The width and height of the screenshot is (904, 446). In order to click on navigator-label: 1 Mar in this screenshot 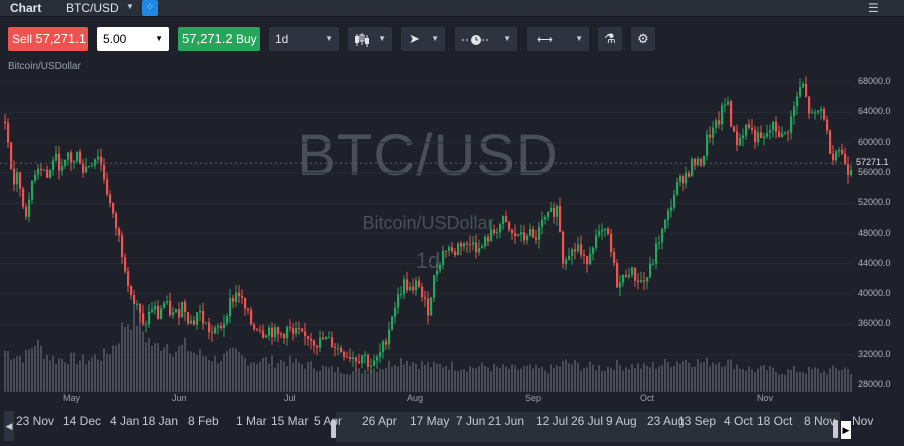, I will do `click(251, 421)`.